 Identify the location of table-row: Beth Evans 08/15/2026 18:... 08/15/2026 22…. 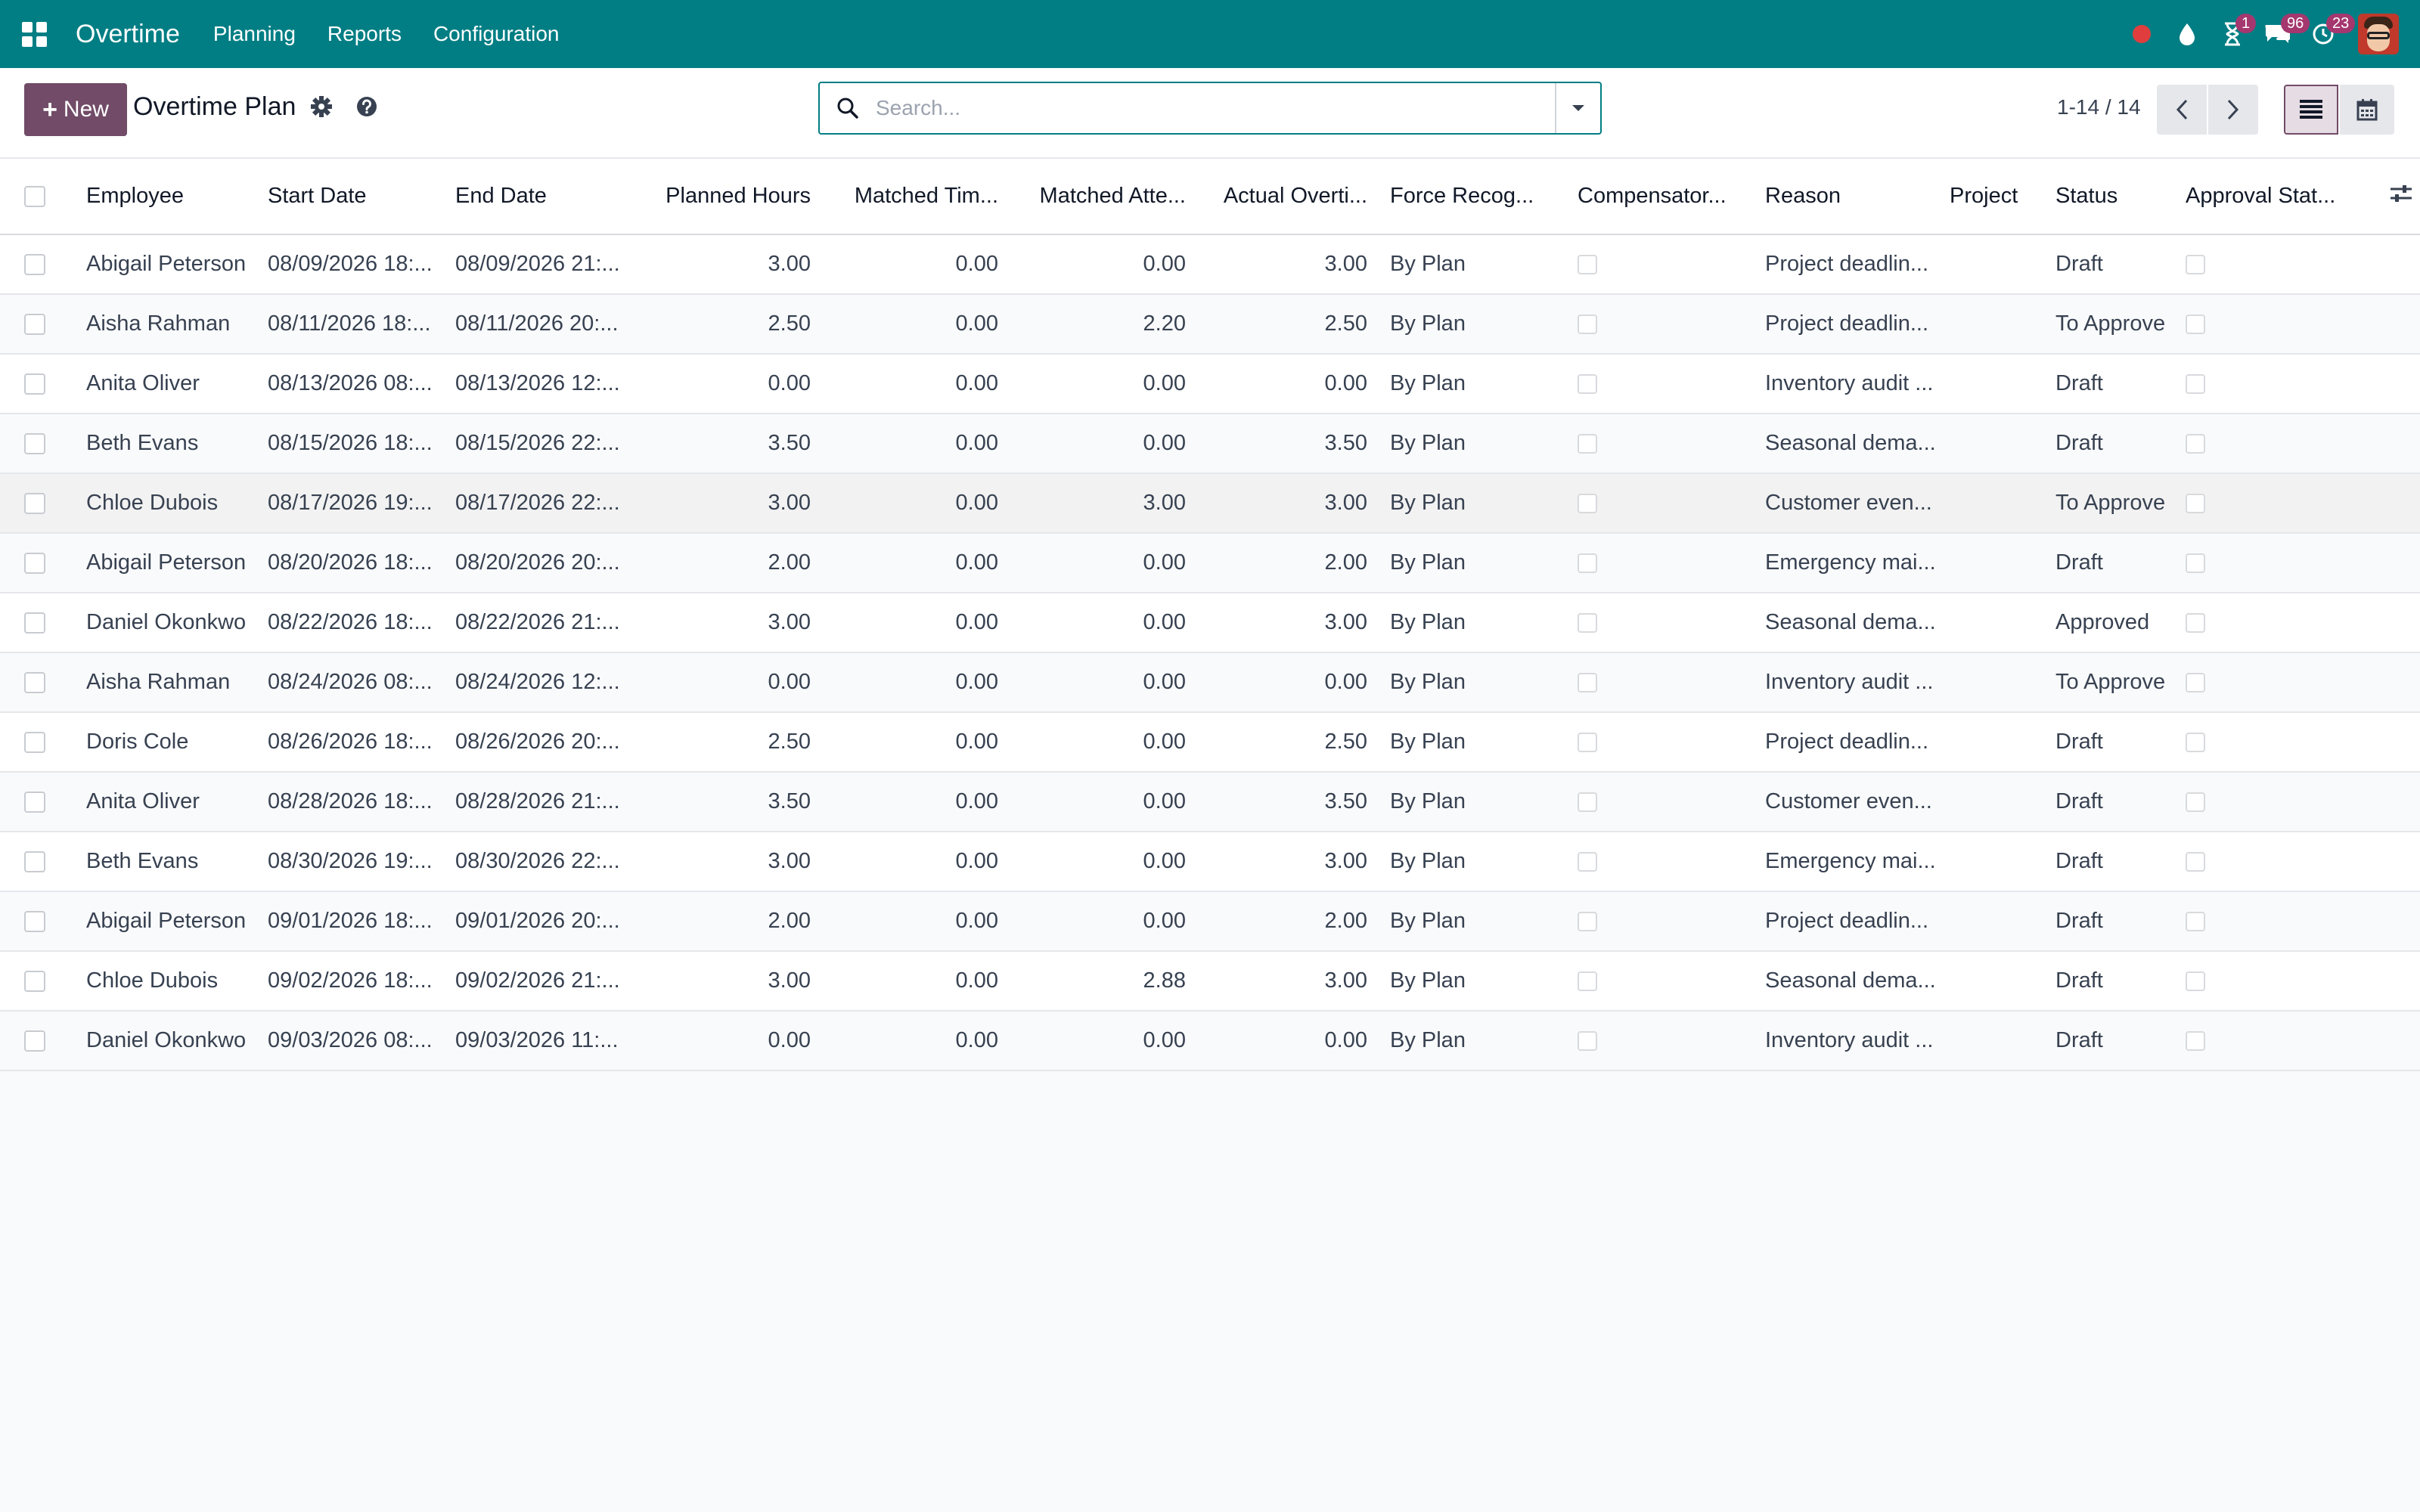
(1210, 443).